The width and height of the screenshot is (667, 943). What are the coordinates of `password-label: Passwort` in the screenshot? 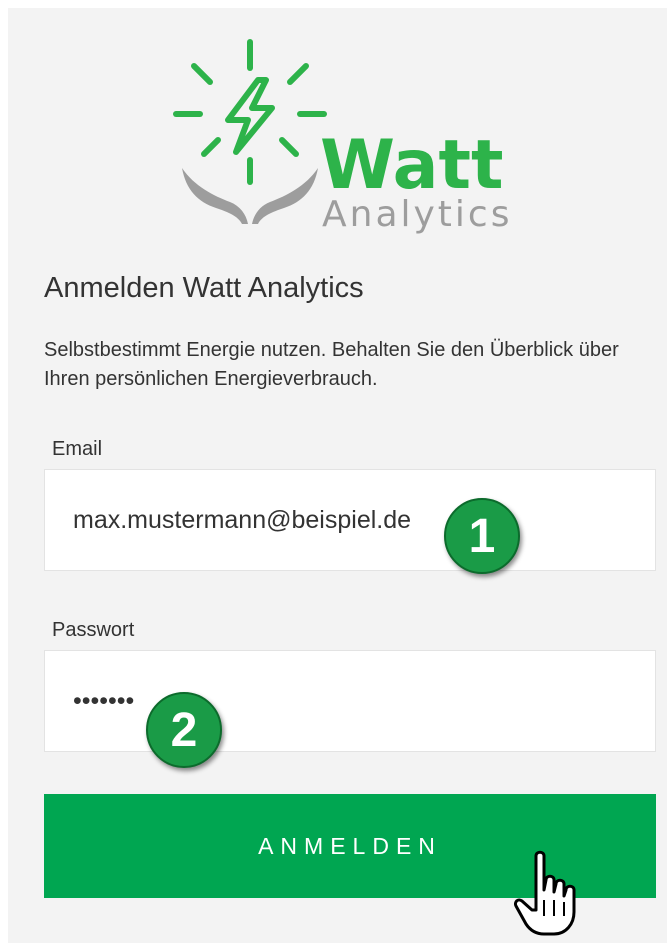 It's located at (93, 630).